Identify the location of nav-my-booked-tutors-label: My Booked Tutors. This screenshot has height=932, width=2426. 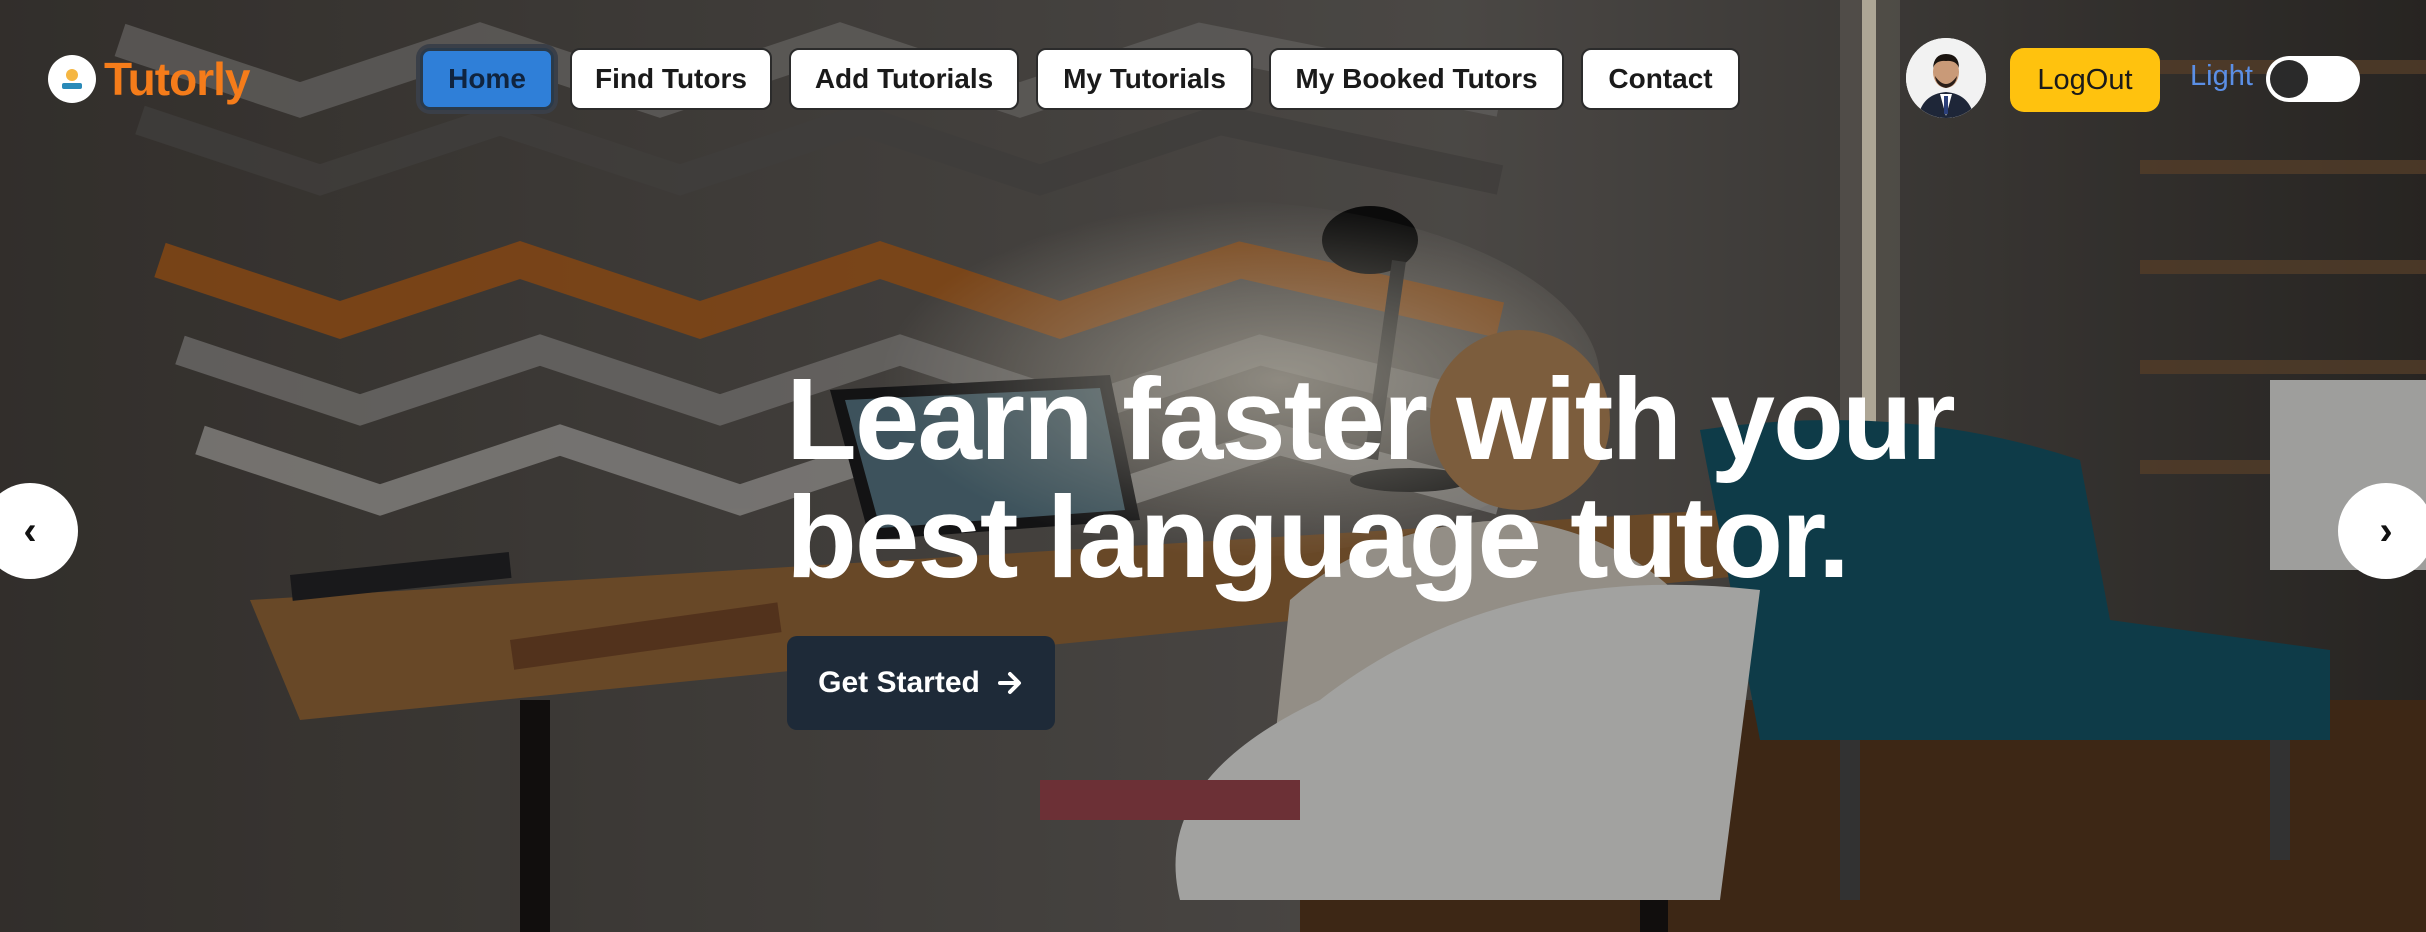
(1416, 78).